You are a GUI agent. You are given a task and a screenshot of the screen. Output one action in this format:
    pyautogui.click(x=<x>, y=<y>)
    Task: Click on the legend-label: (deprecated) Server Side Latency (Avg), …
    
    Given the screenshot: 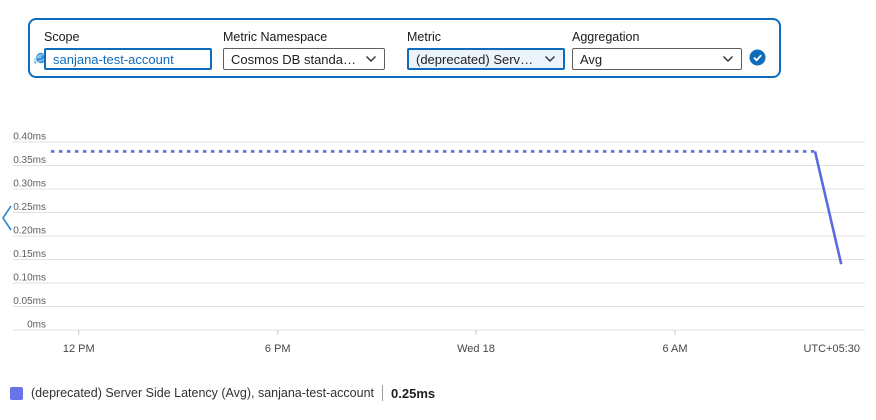 What is the action you would take?
    pyautogui.click(x=203, y=393)
    